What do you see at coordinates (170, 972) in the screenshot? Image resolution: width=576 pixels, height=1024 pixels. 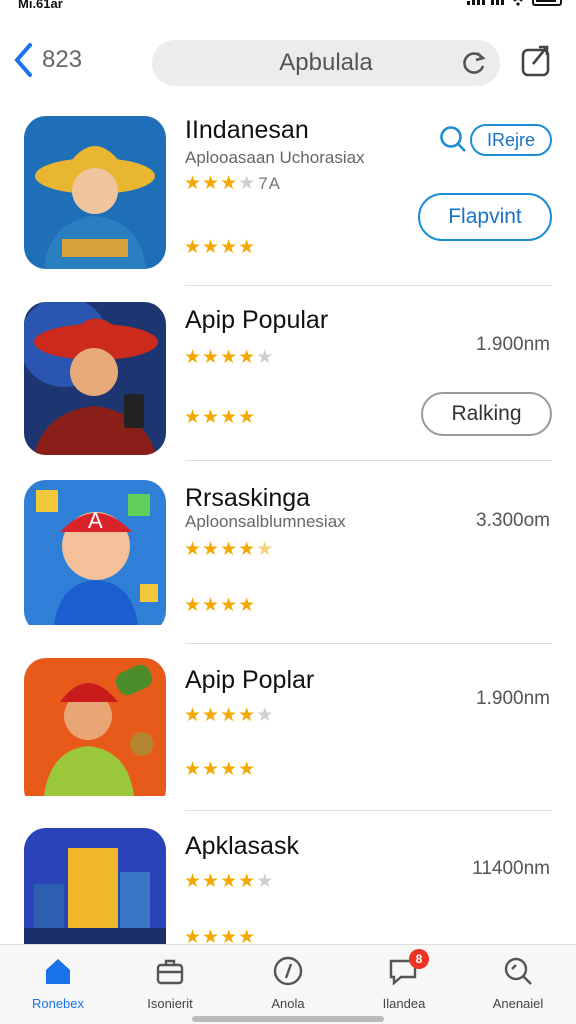 I see `briefcase-icon` at bounding box center [170, 972].